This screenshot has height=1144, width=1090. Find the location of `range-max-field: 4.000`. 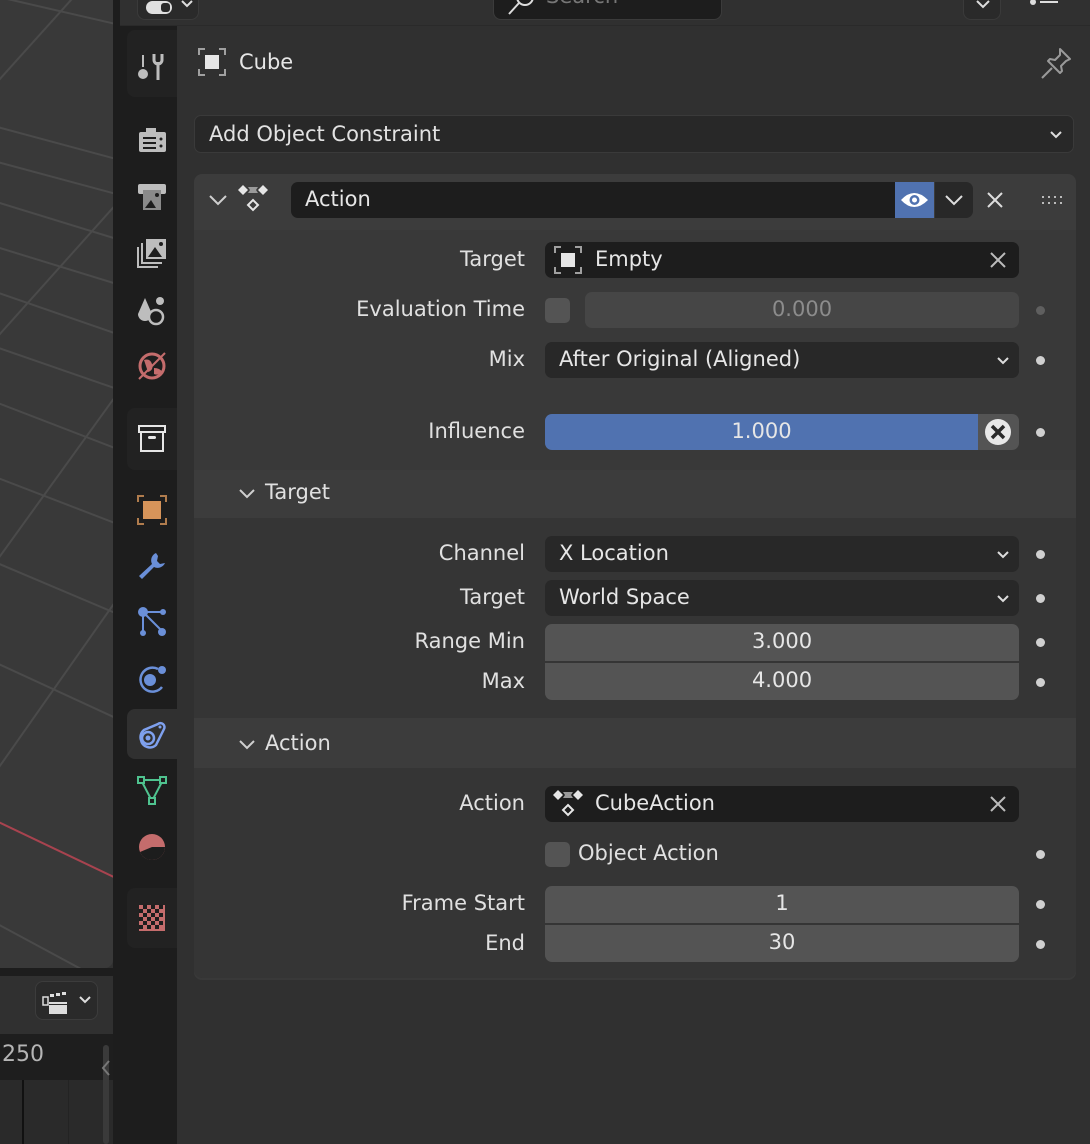

range-max-field: 4.000 is located at coordinates (782, 681).